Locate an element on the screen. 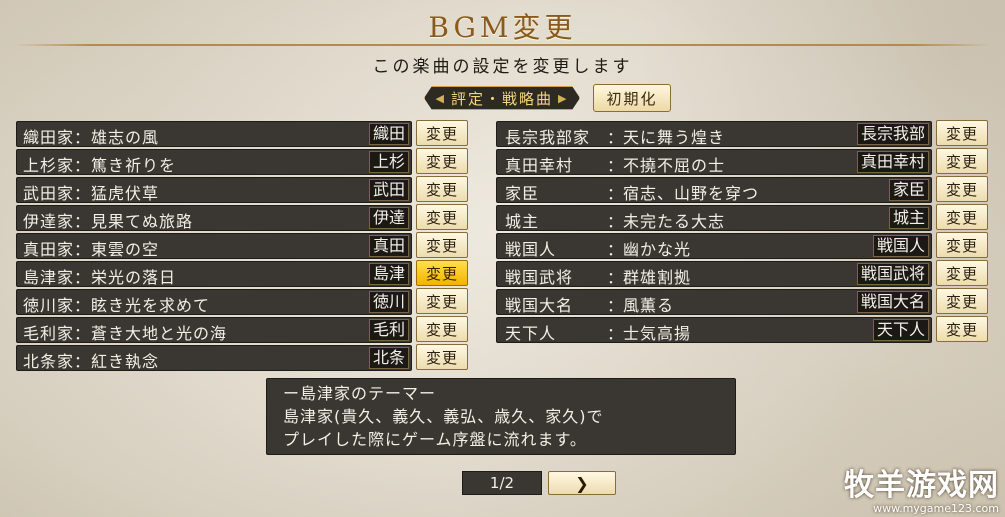 Image resolution: width=1005 pixels, height=517 pixels. track-item: 家臣 ：宿志、山野を穿つ 家臣 is located at coordinates (714, 190).